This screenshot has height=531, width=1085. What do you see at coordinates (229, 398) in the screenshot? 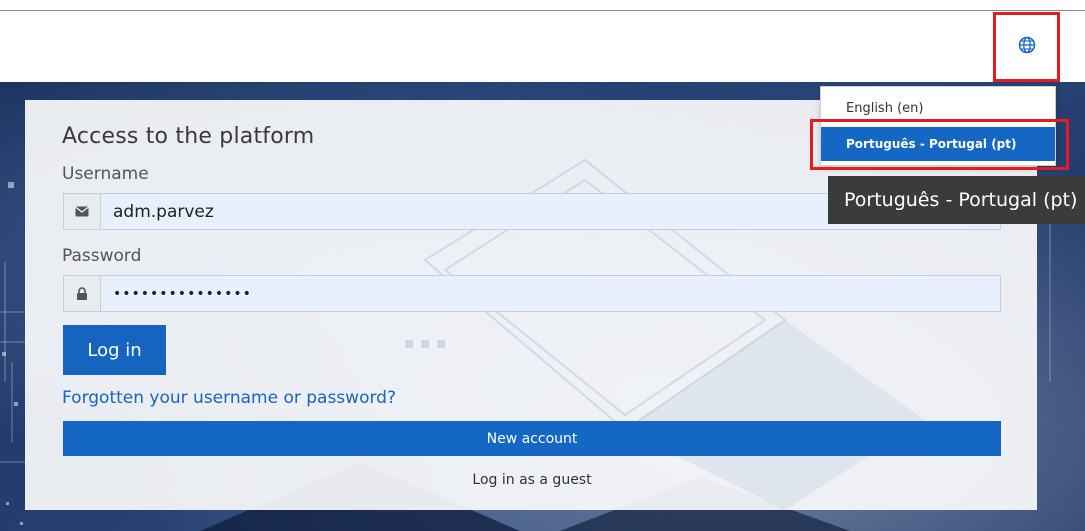
I see `forgot-password-link: Forgotten your username or password?` at bounding box center [229, 398].